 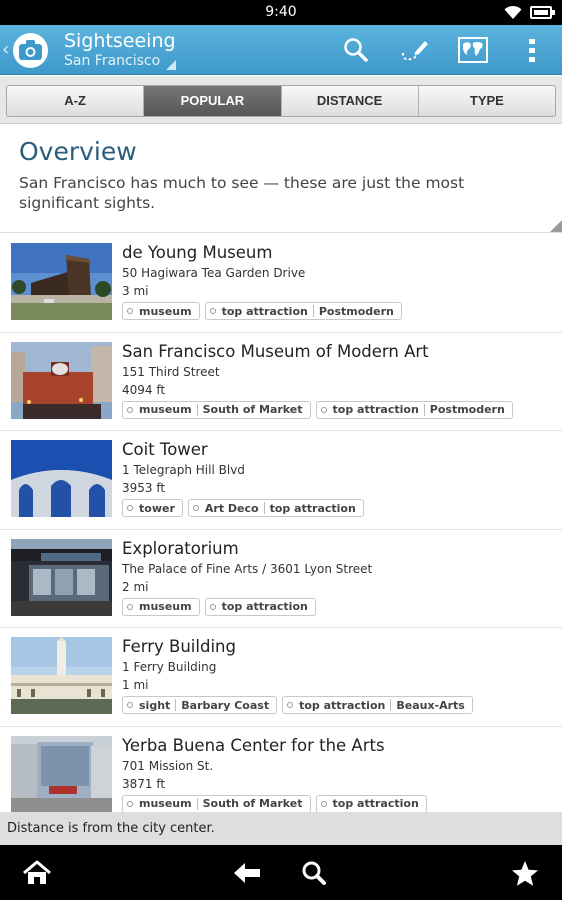 I want to click on up-caret-icon: ‹, so click(x=5, y=49).